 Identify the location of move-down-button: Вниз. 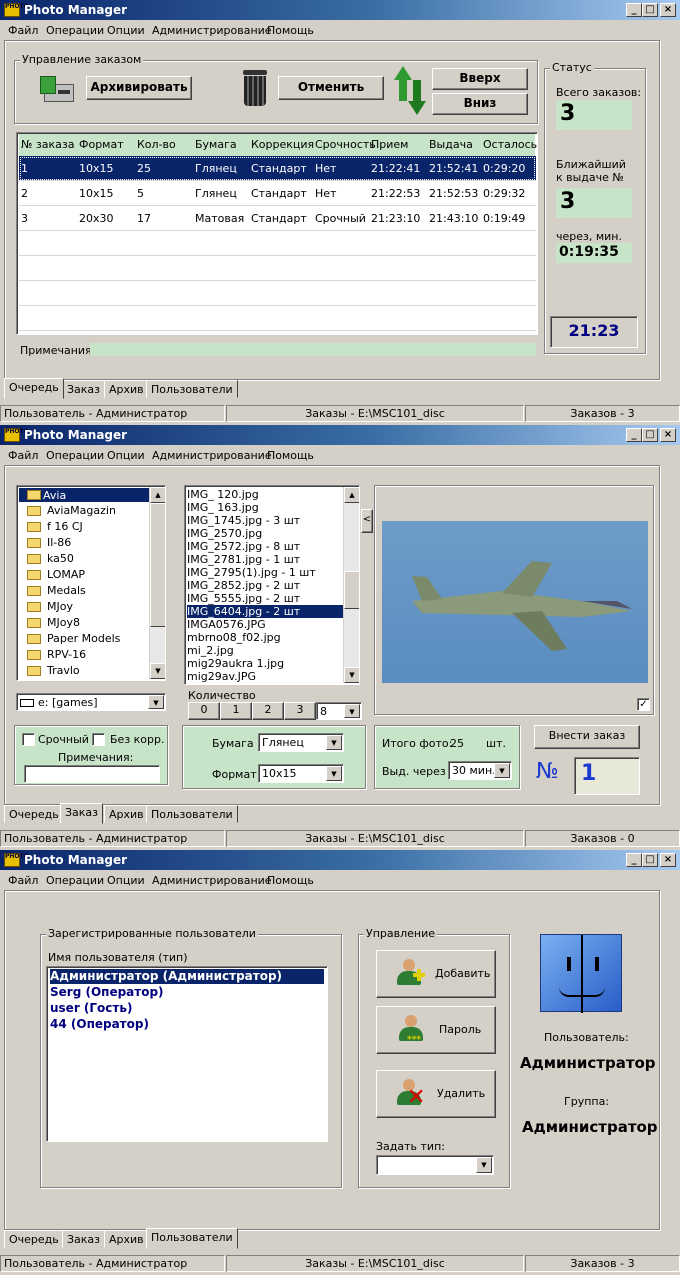
(480, 104).